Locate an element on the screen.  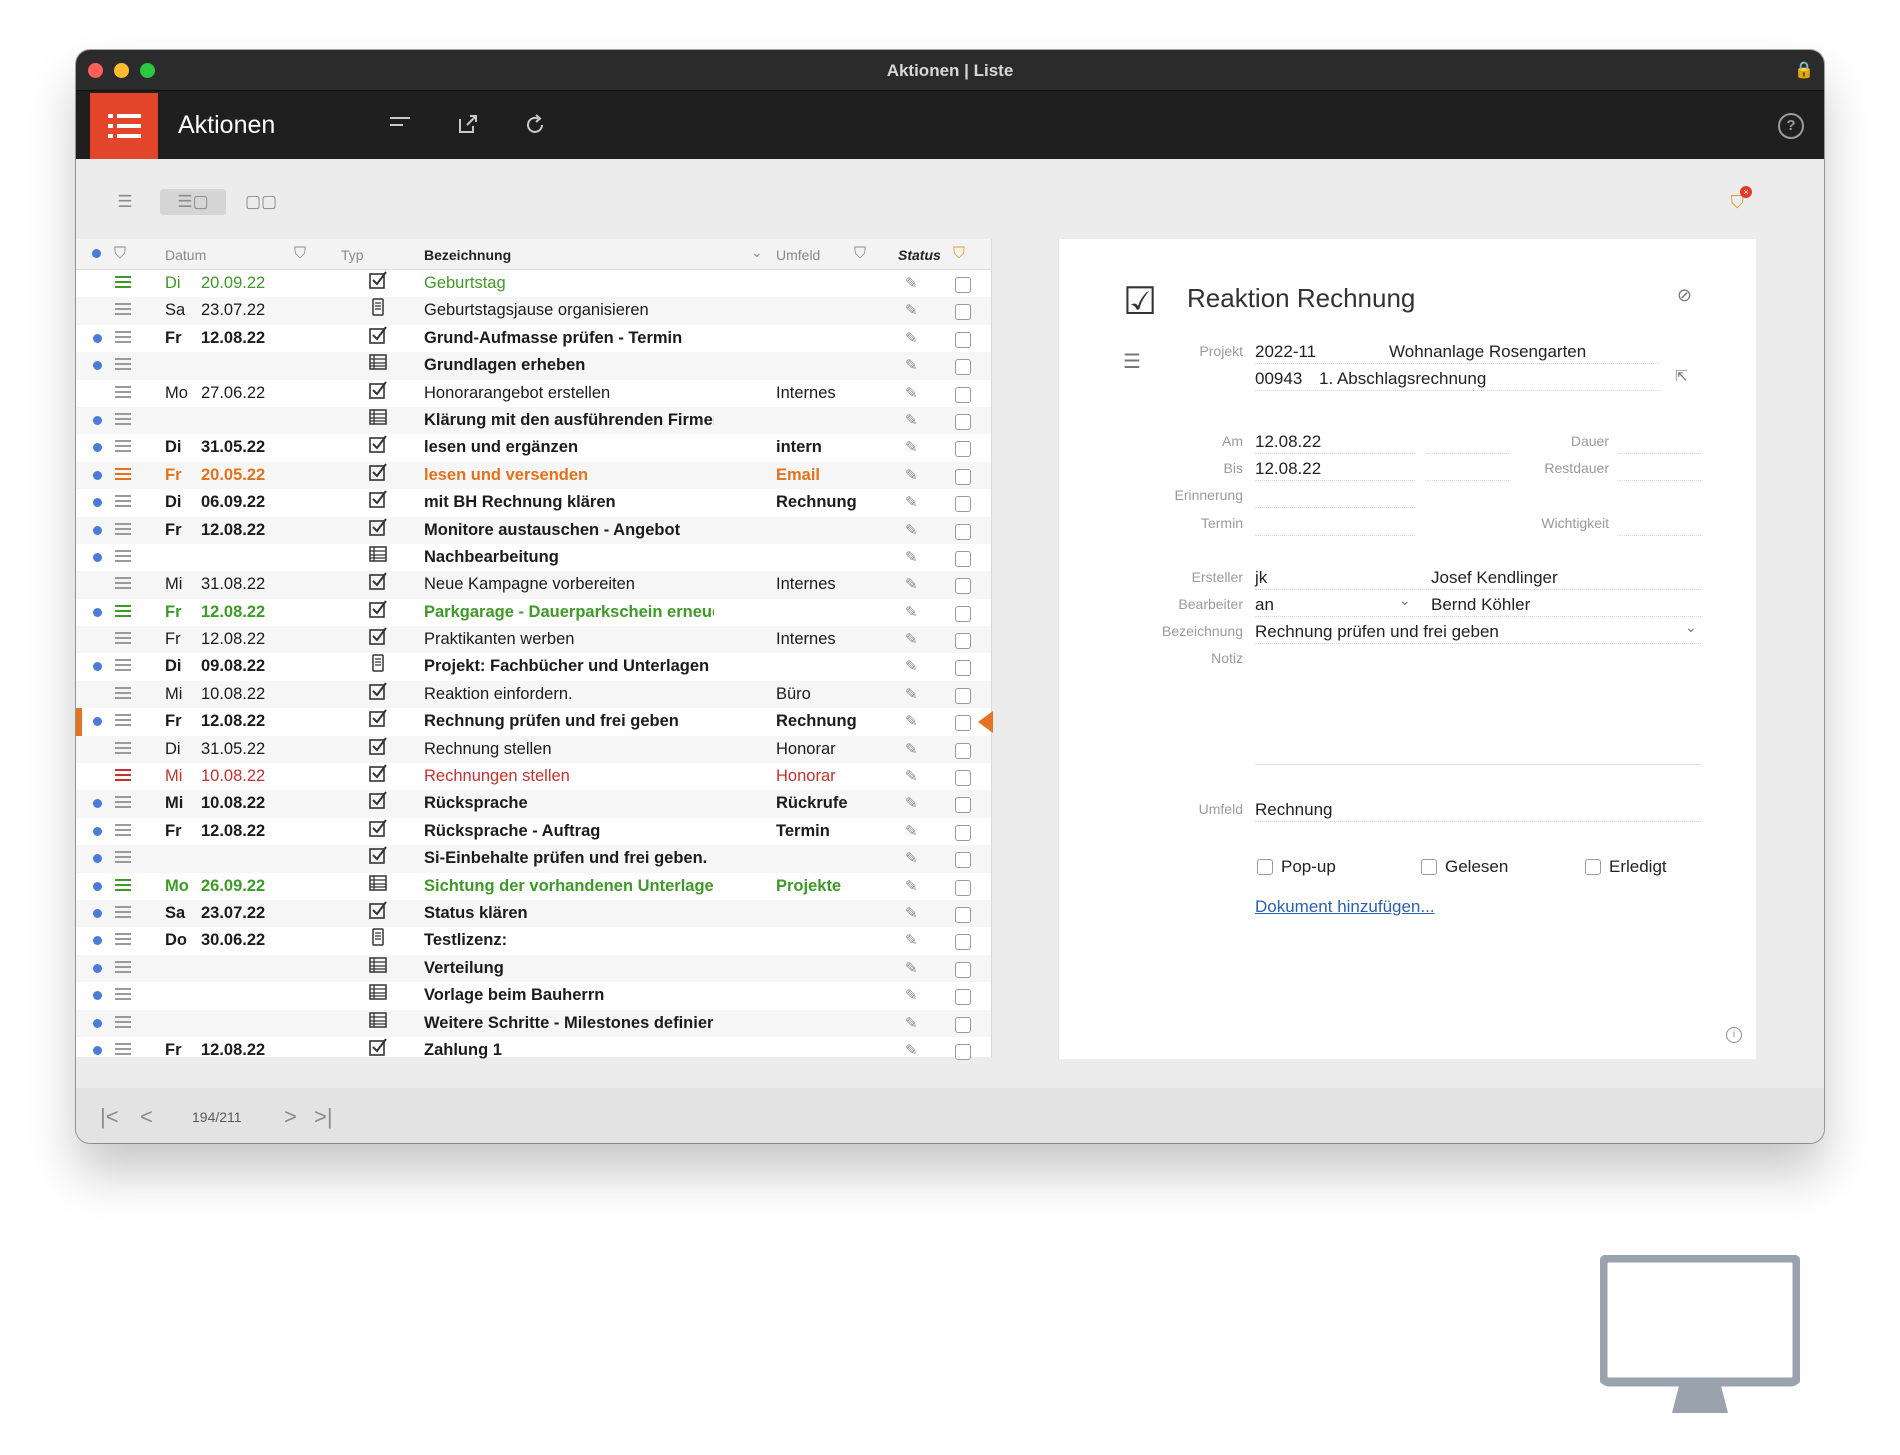
list-item: Mi 10.08.22 Reaktion einfordern. Büro ✎ is located at coordinates (533, 694).